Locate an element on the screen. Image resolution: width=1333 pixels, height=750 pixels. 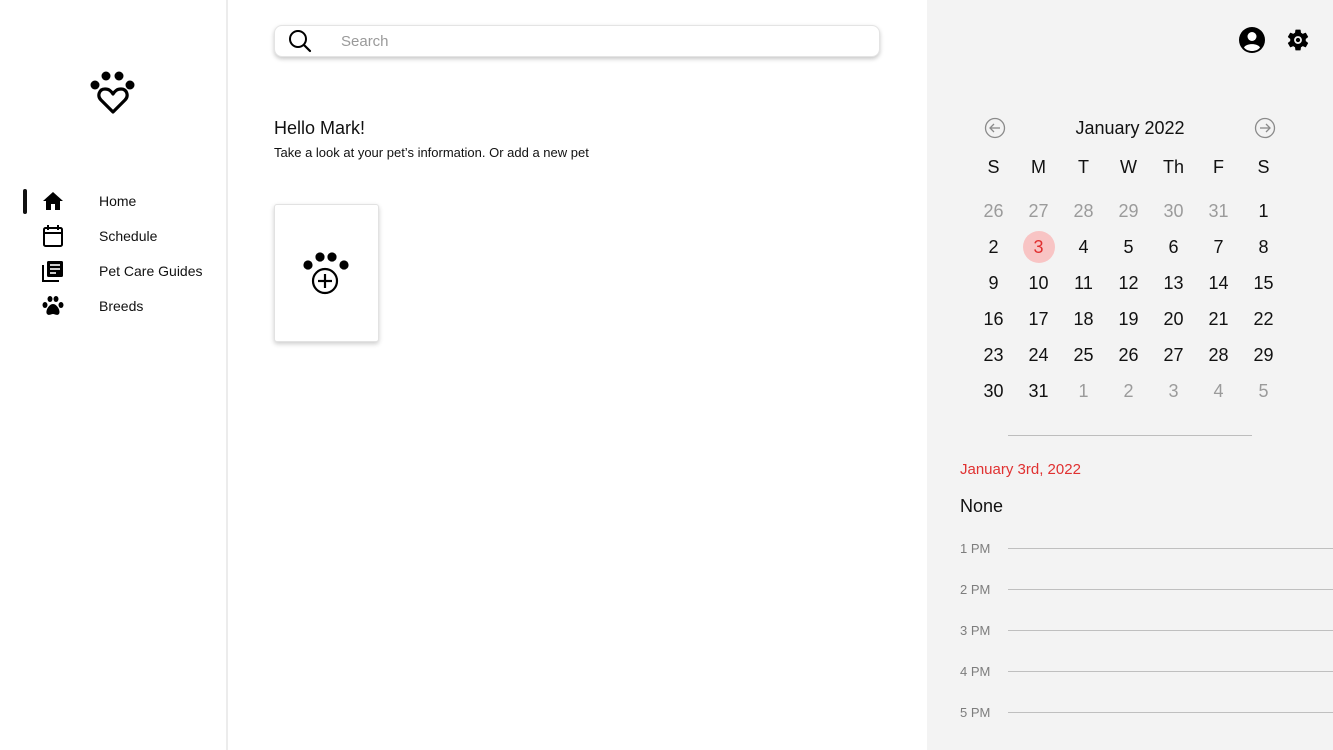
search-input is located at coordinates (601, 41).